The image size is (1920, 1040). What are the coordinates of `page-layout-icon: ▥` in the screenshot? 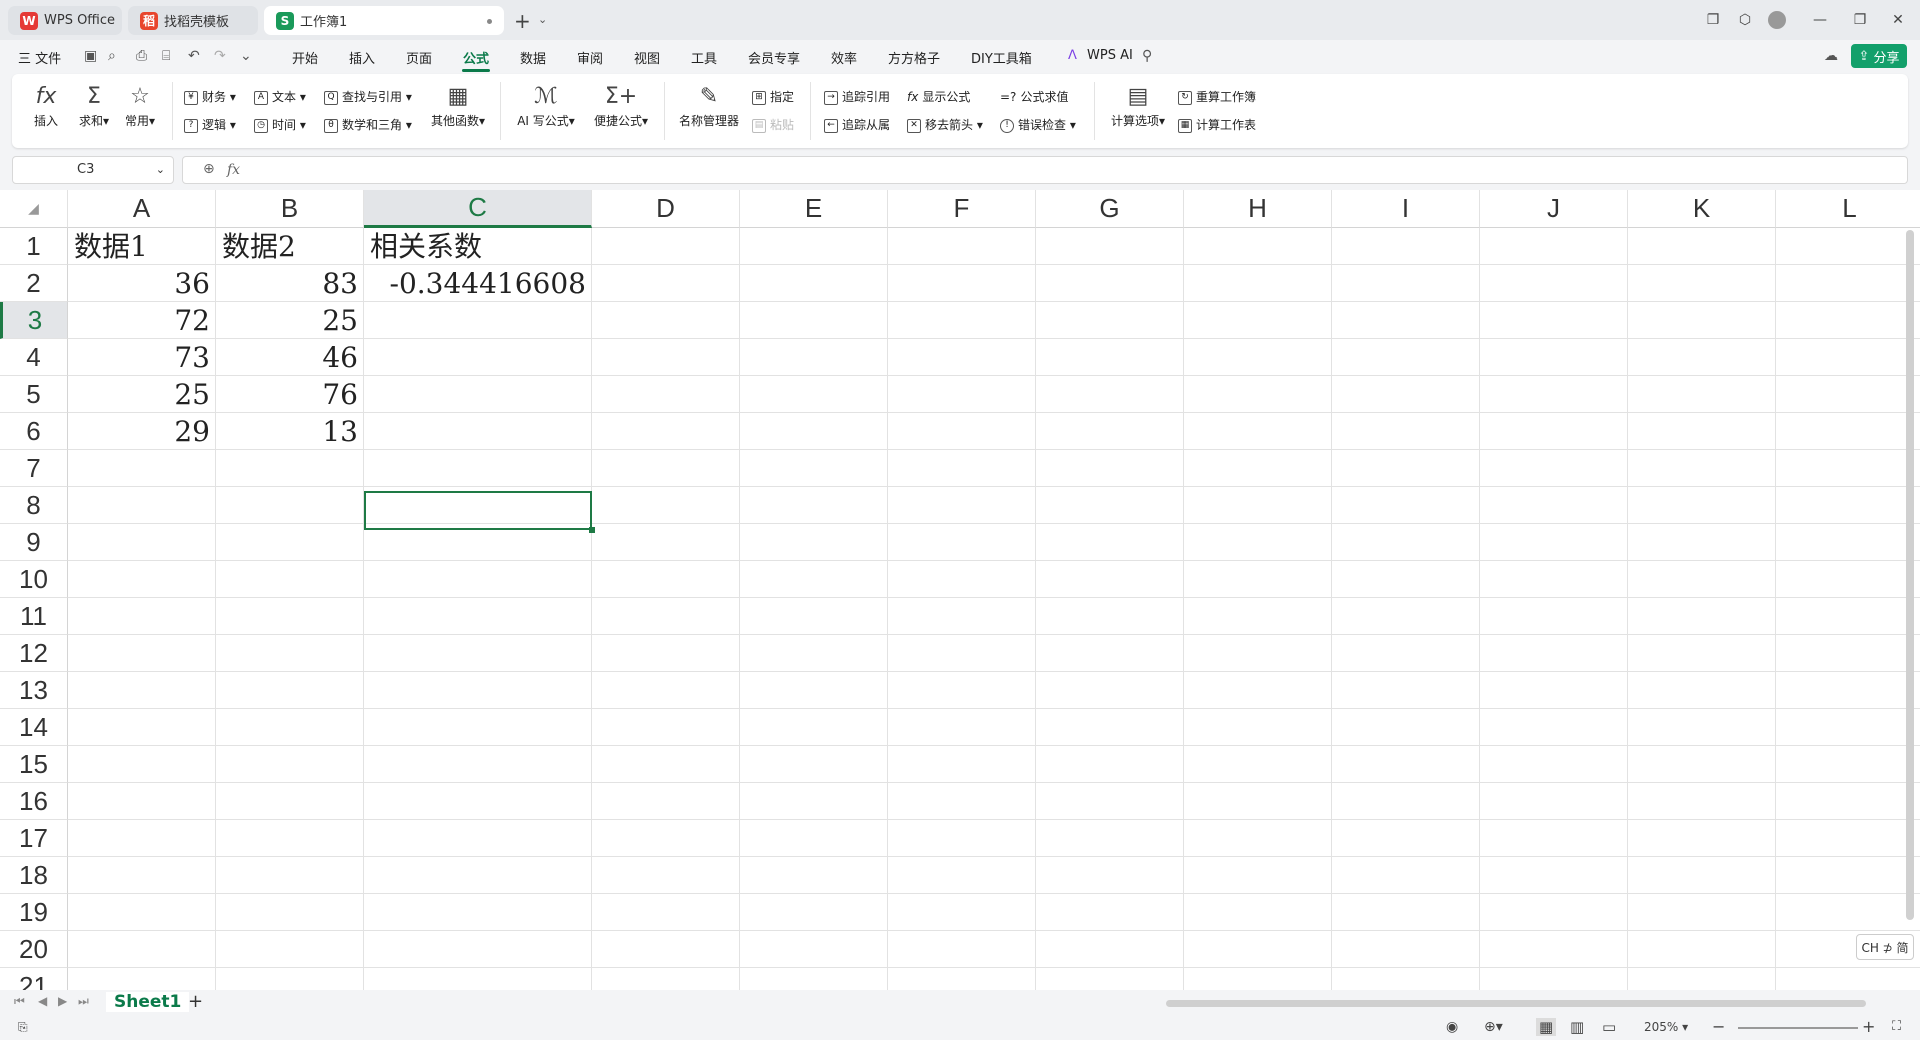 It's located at (1577, 1027).